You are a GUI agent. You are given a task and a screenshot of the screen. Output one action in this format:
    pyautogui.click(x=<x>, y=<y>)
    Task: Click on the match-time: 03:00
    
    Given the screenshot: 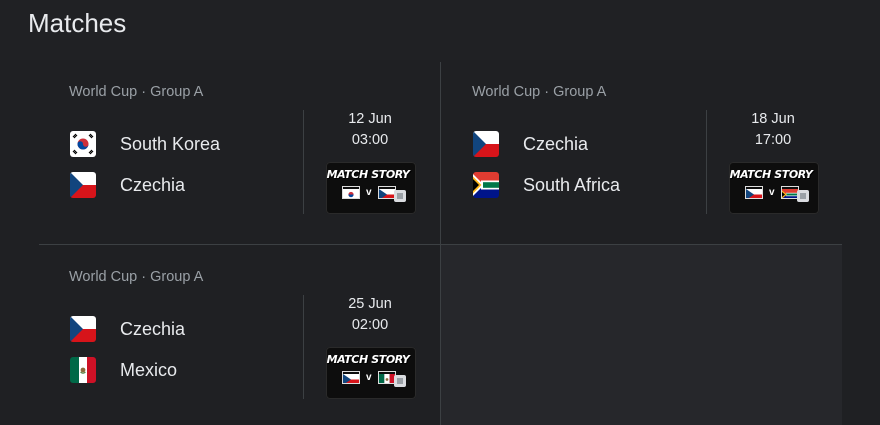 What is the action you would take?
    pyautogui.click(x=370, y=140)
    